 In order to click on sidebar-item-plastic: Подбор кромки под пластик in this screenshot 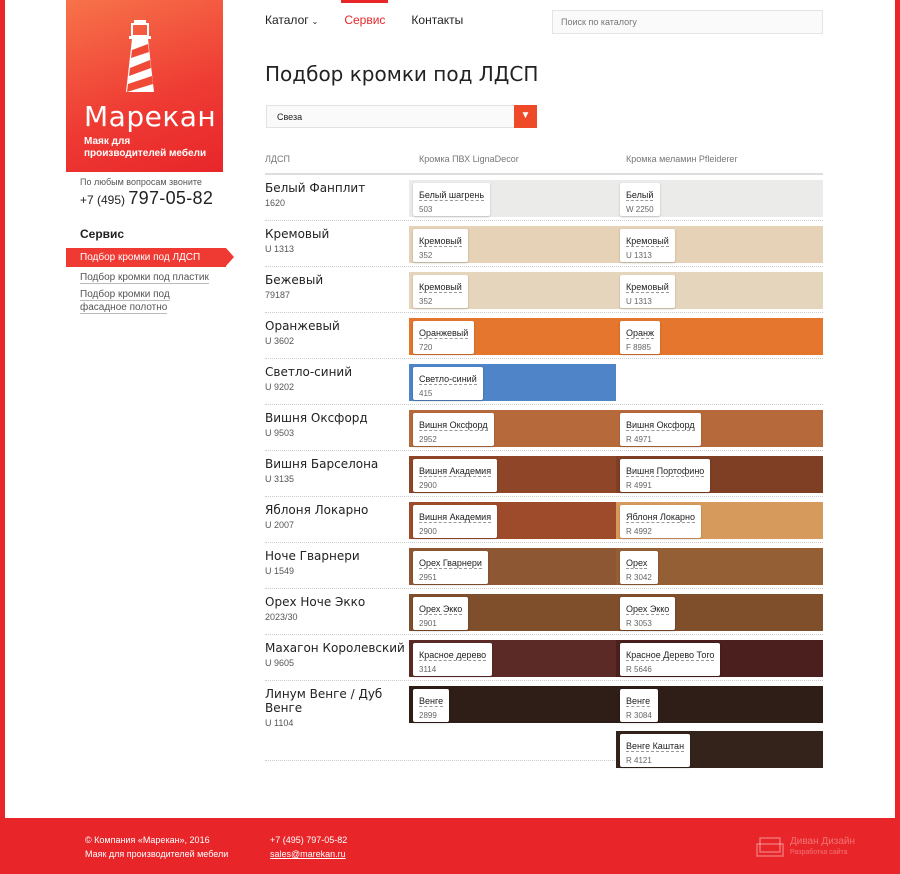, I will do `click(146, 277)`.